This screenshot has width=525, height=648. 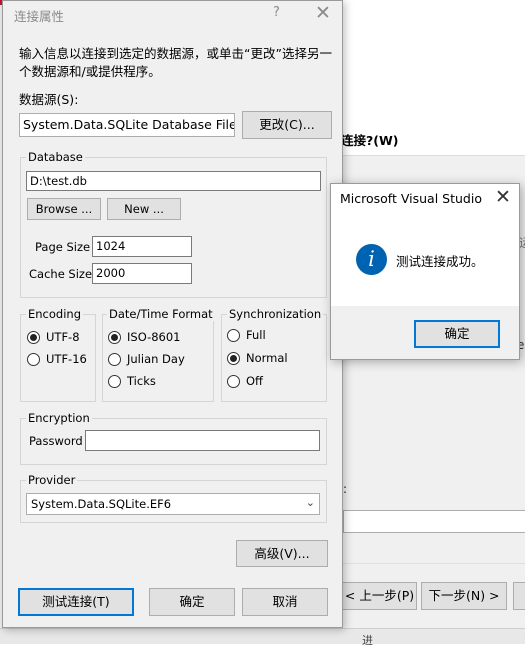 I want to click on encoding-group-label: Encoding, so click(x=54, y=314).